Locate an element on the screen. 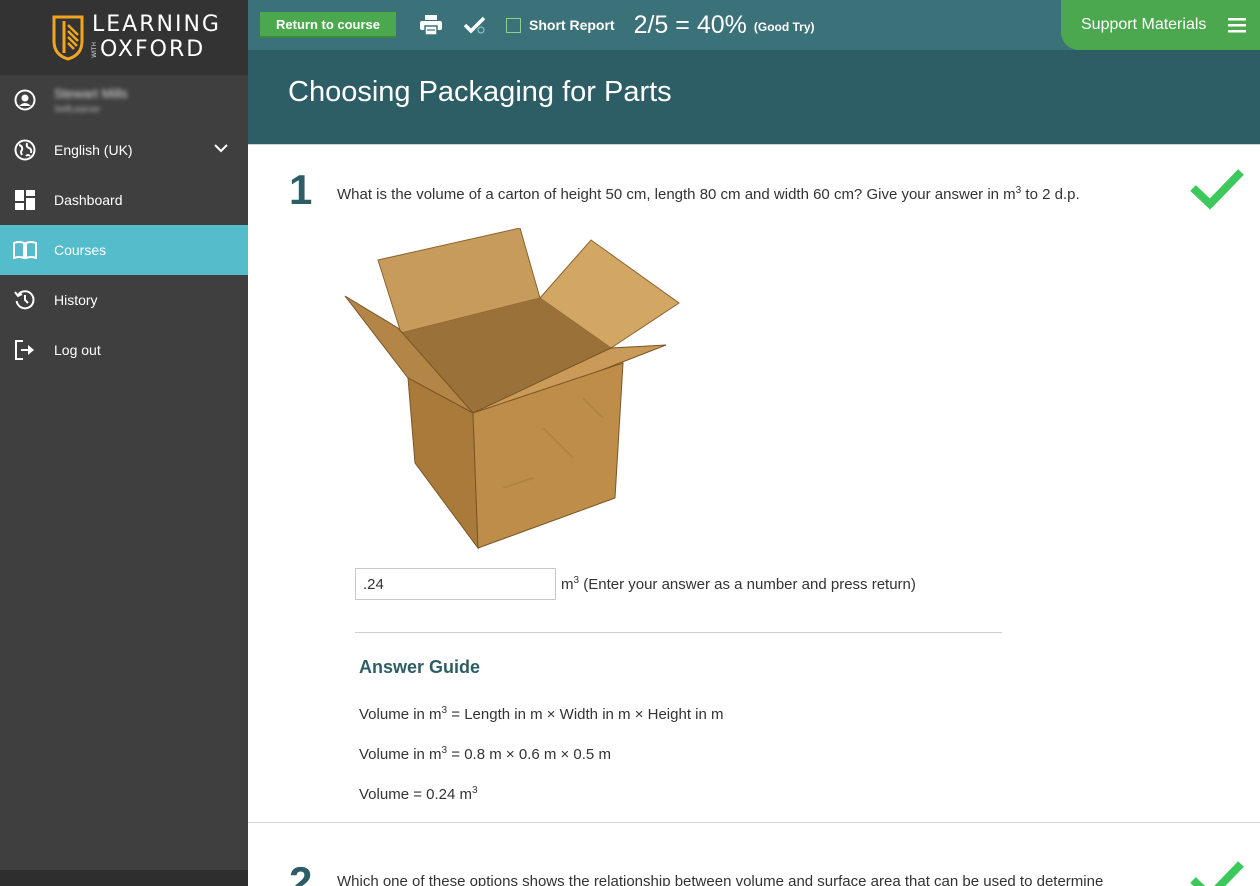 Image resolution: width=1260 pixels, height=886 pixels. language-label: English (UK) is located at coordinates (93, 150).